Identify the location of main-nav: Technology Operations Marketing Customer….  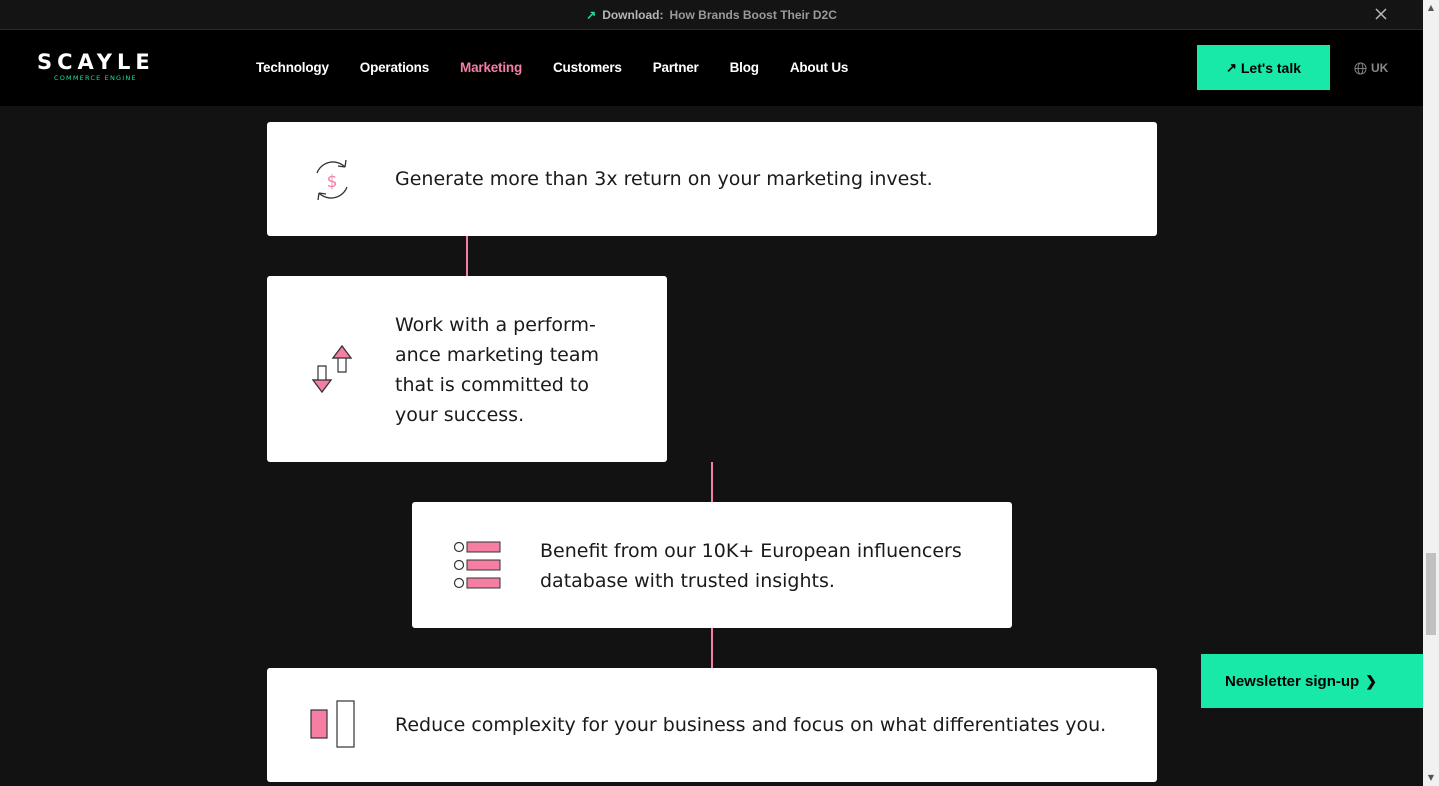
(567, 67).